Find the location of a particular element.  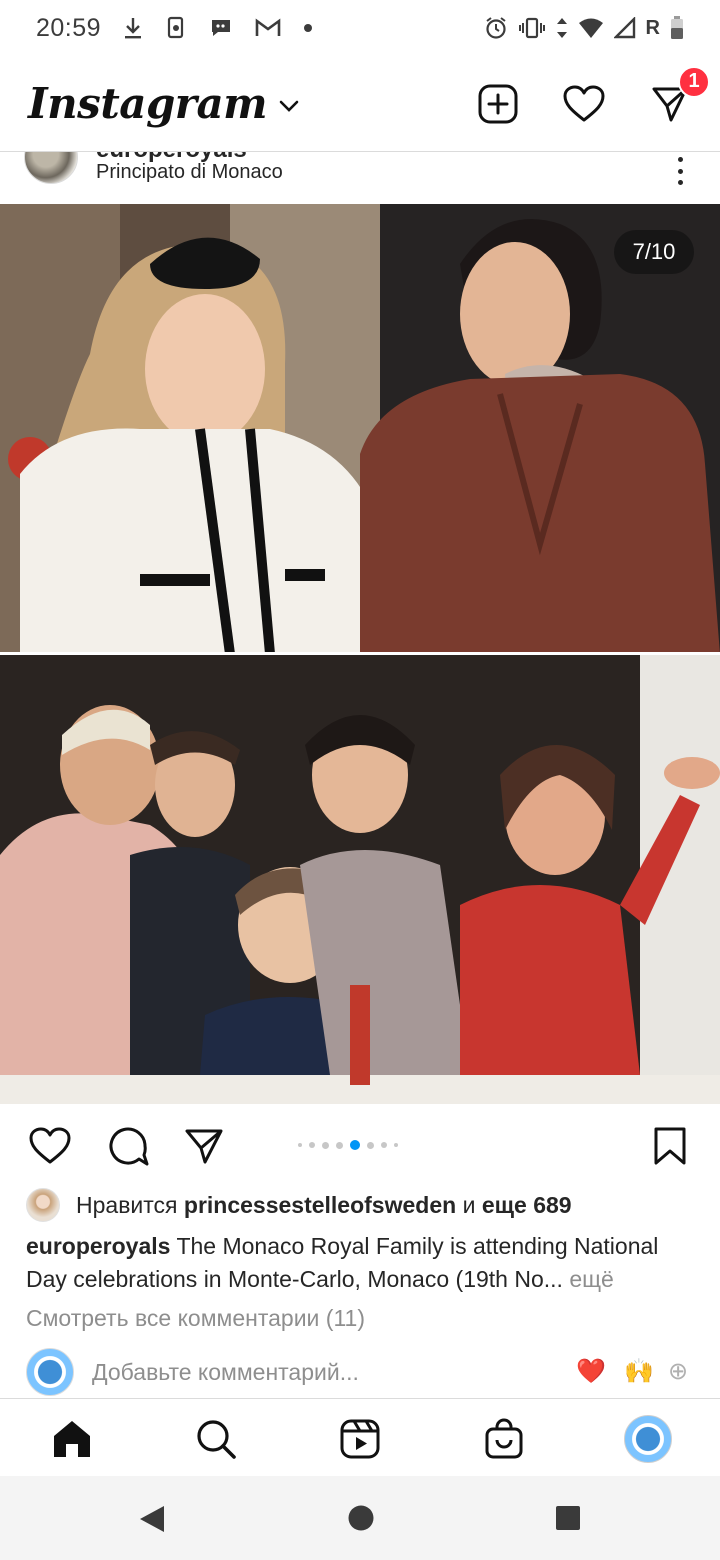

share-button is located at coordinates (204, 1146).